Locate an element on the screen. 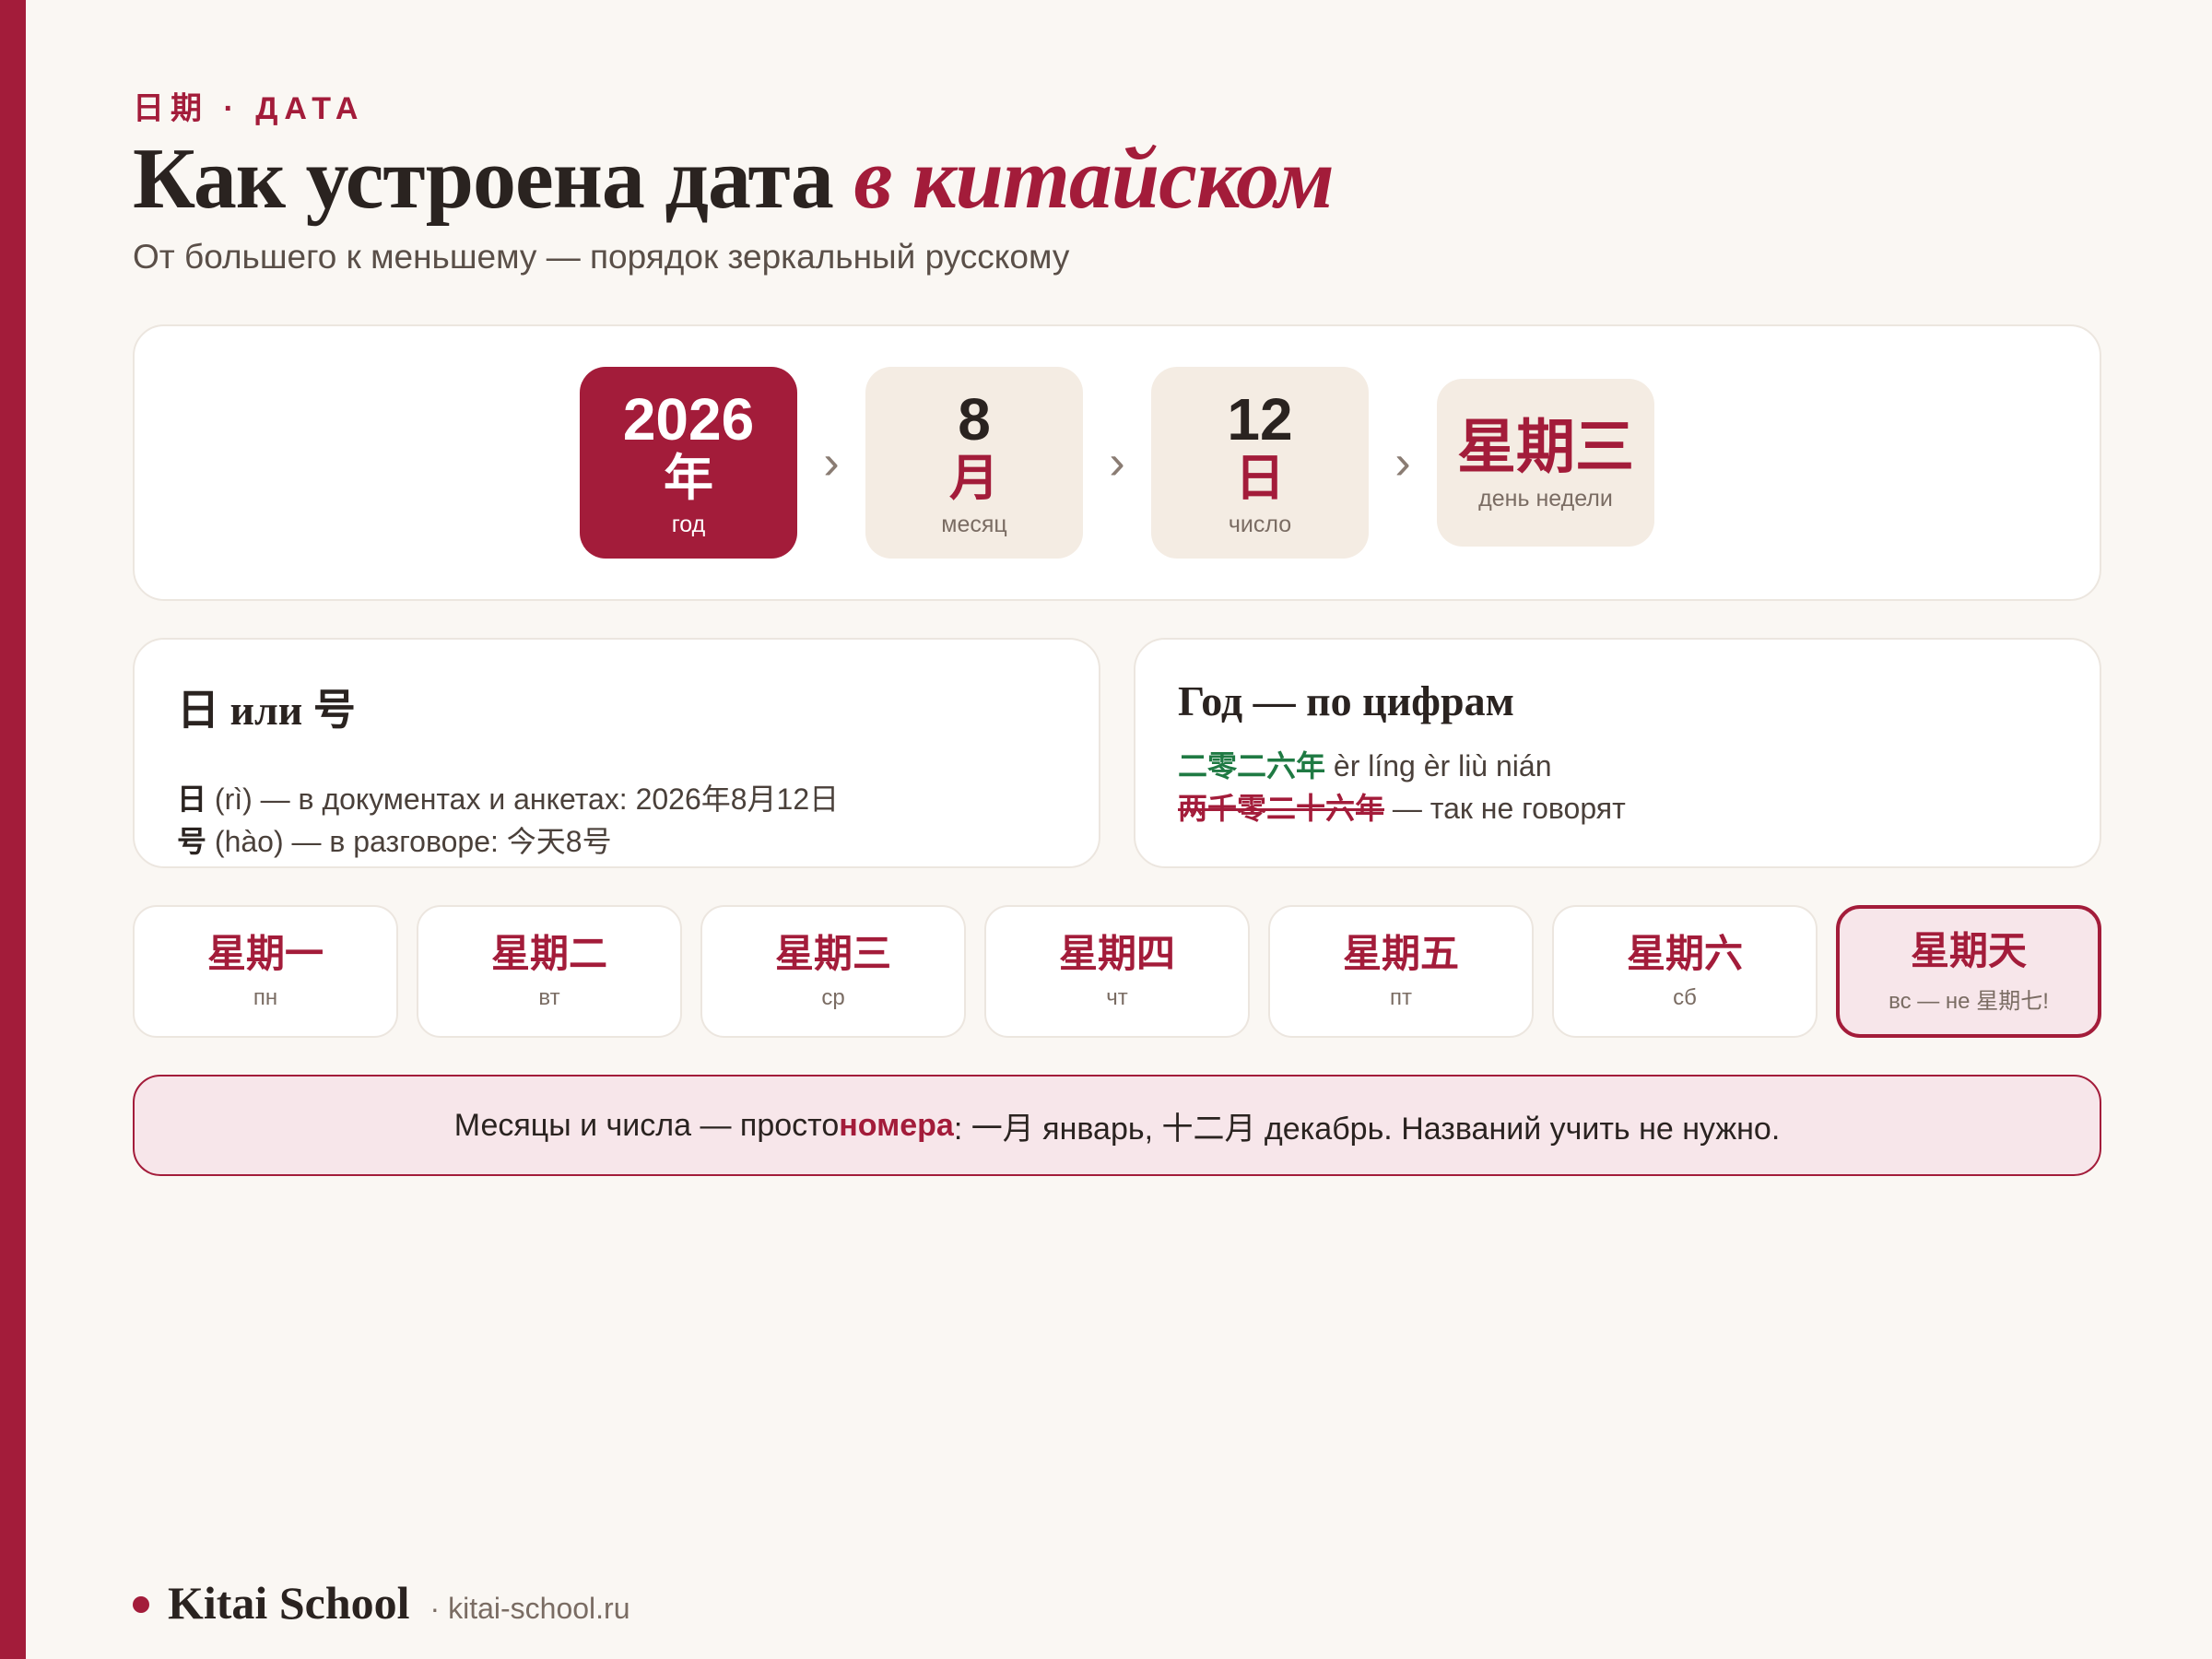 The image size is (2212, 1659). year-caption: год is located at coordinates (688, 524).